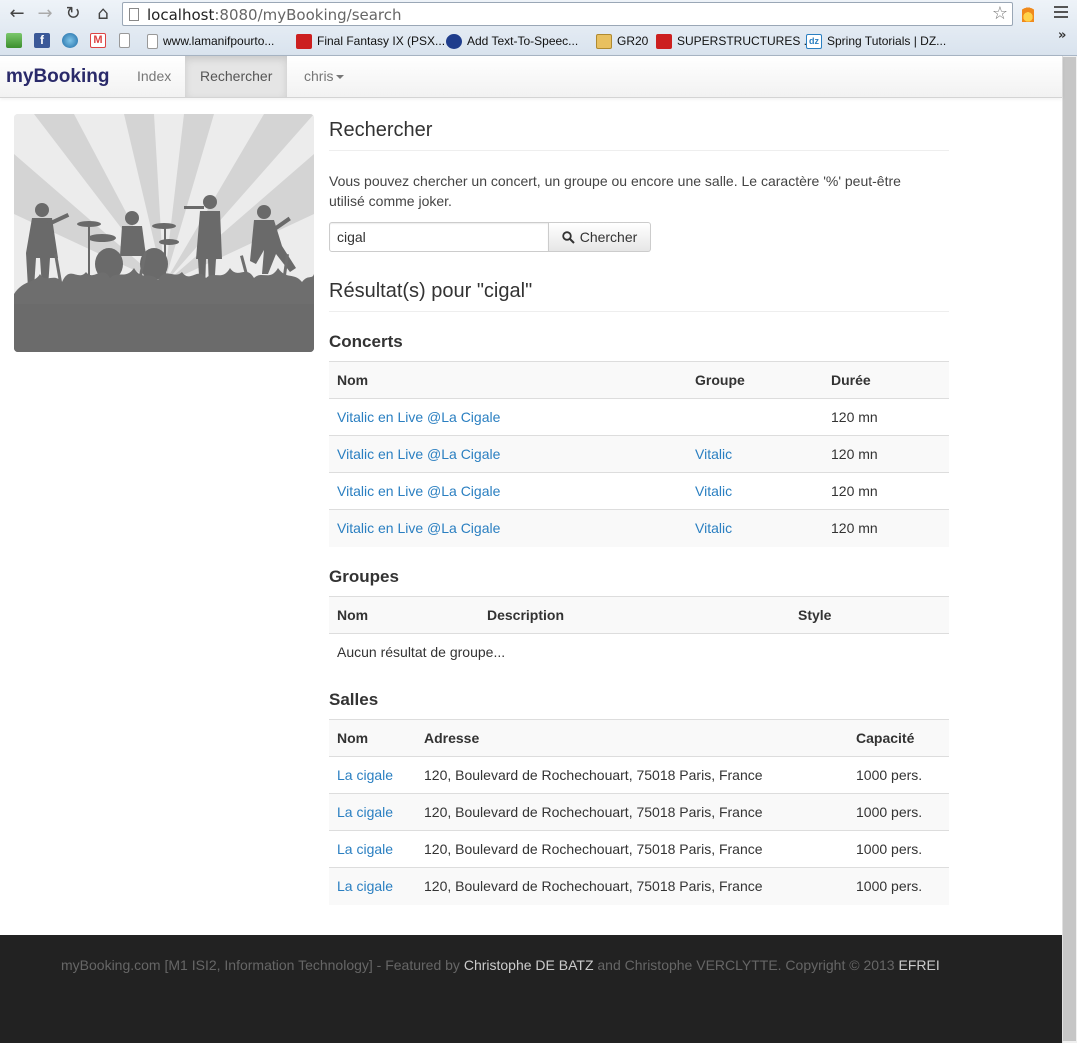 The width and height of the screenshot is (1077, 1043). Describe the element at coordinates (454, 41) in the screenshot. I see `speech-icon` at that location.